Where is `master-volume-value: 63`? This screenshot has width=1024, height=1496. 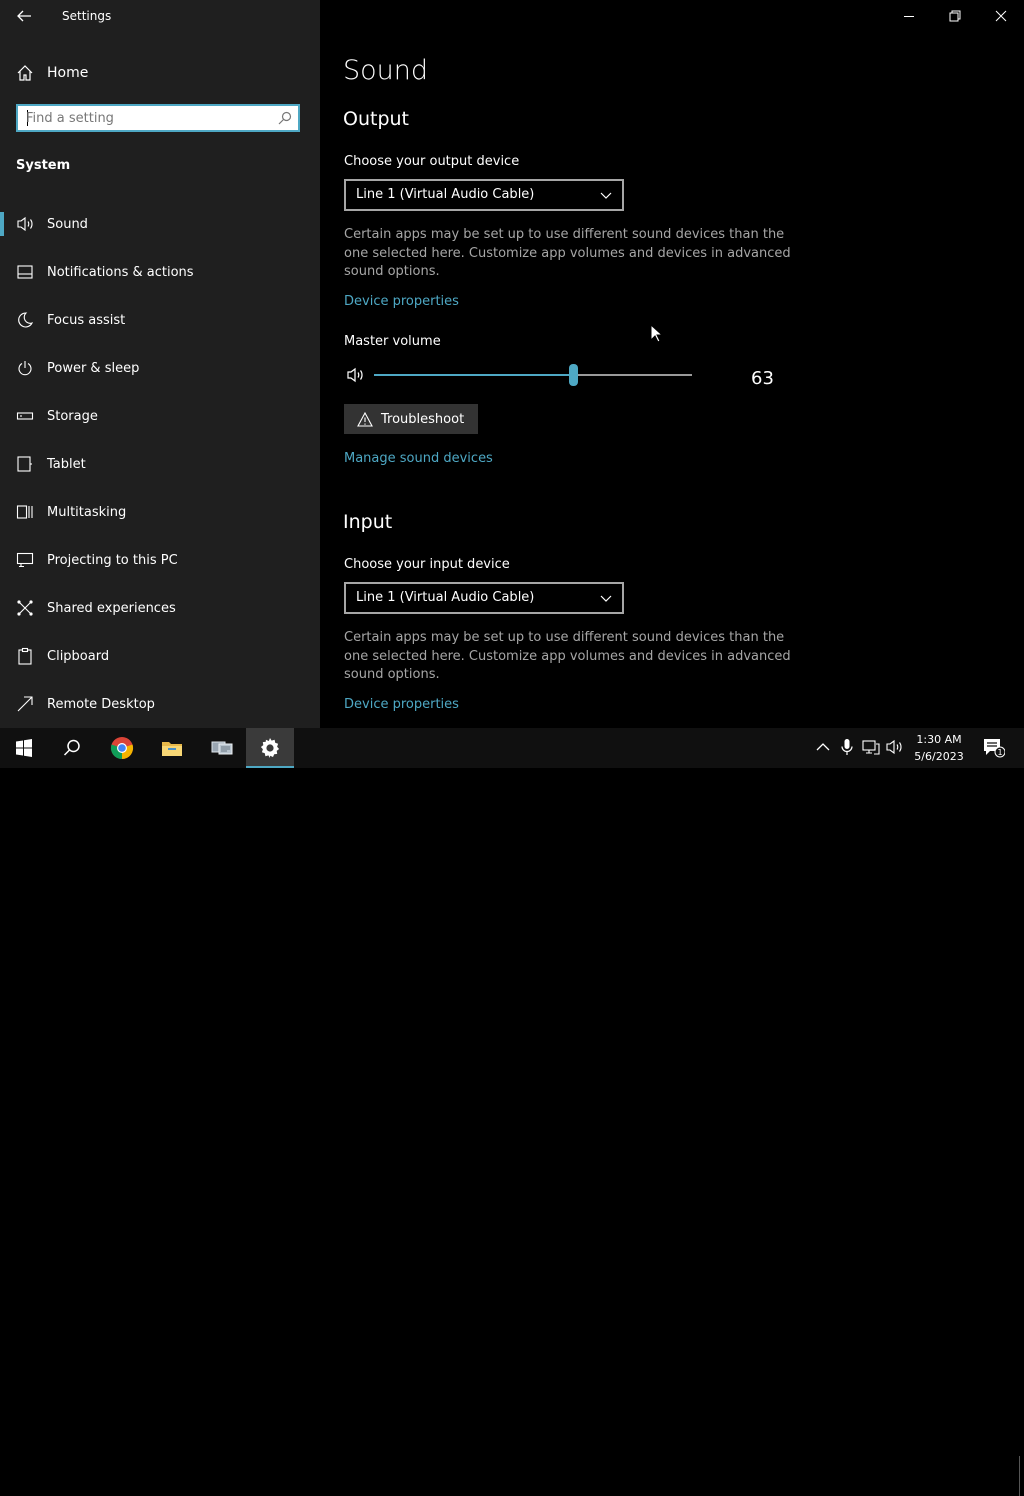
master-volume-value: 63 is located at coordinates (762, 378).